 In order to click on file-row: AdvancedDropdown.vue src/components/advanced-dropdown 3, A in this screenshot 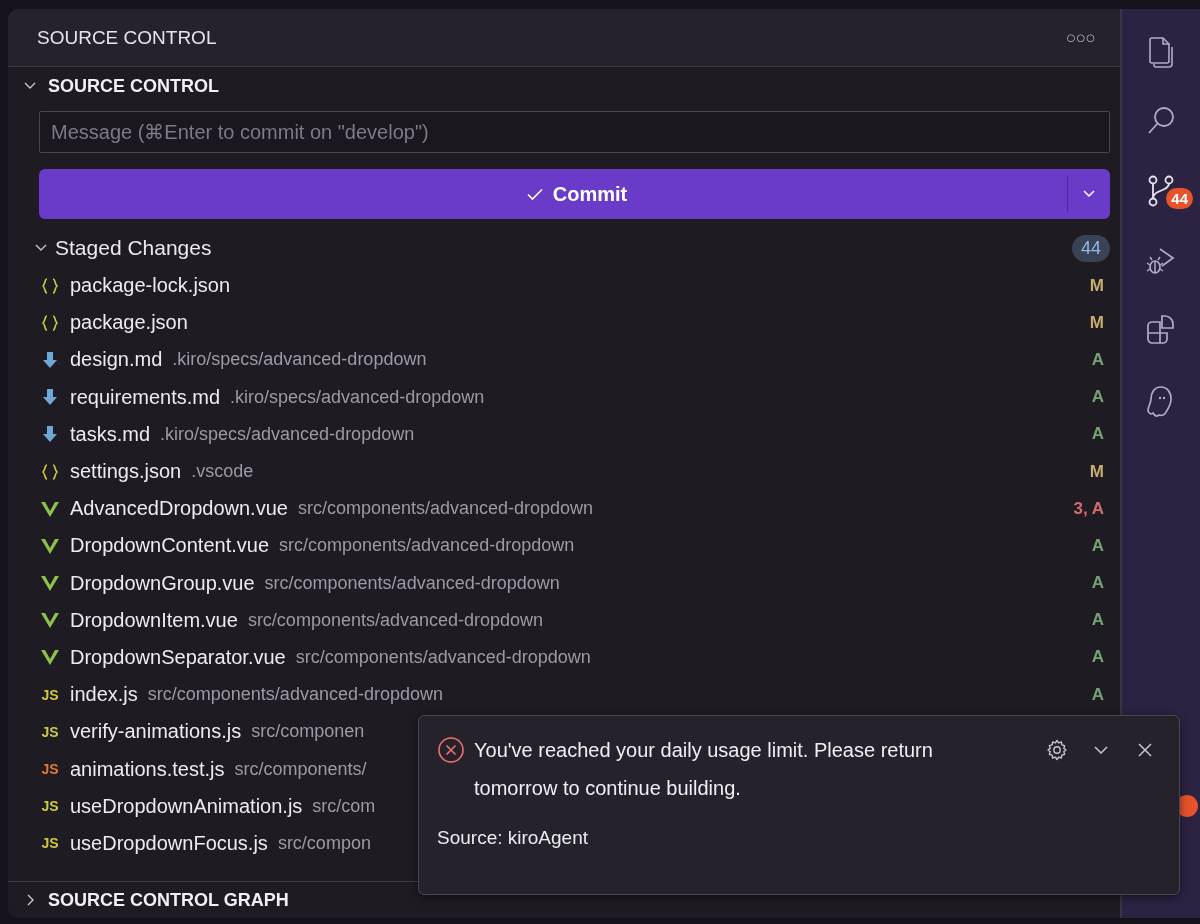, I will do `click(574, 509)`.